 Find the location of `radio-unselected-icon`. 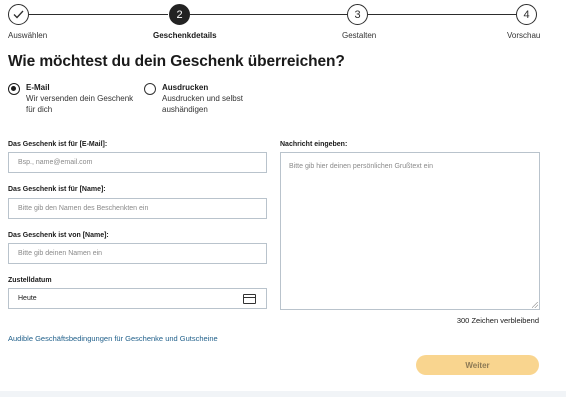

radio-unselected-icon is located at coordinates (150, 89).